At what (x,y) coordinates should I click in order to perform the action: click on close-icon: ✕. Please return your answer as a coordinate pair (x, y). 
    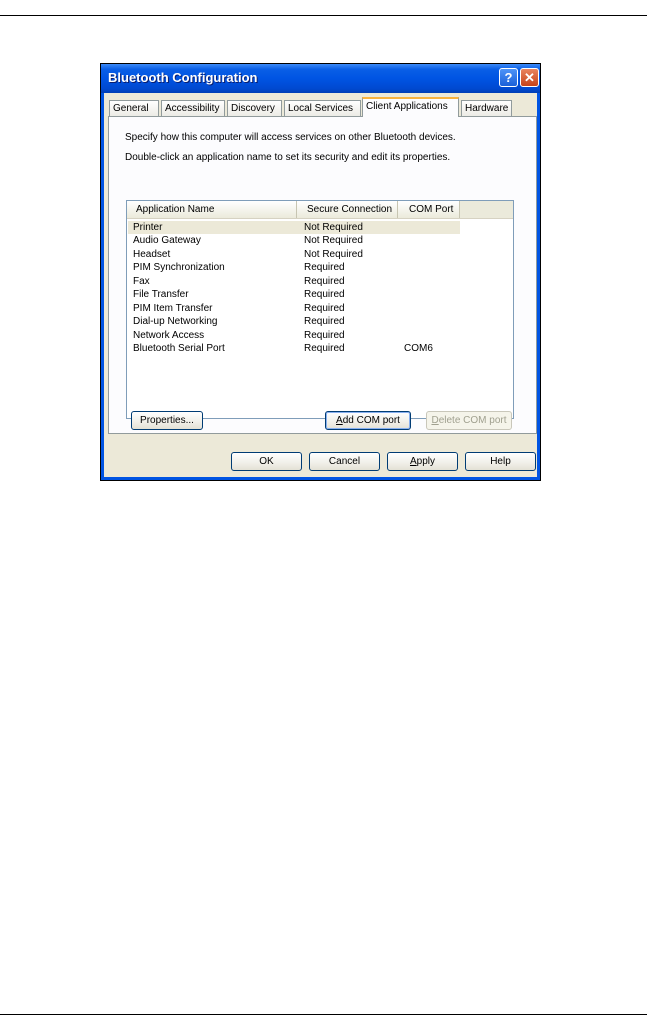
    Looking at the image, I should click on (529, 77).